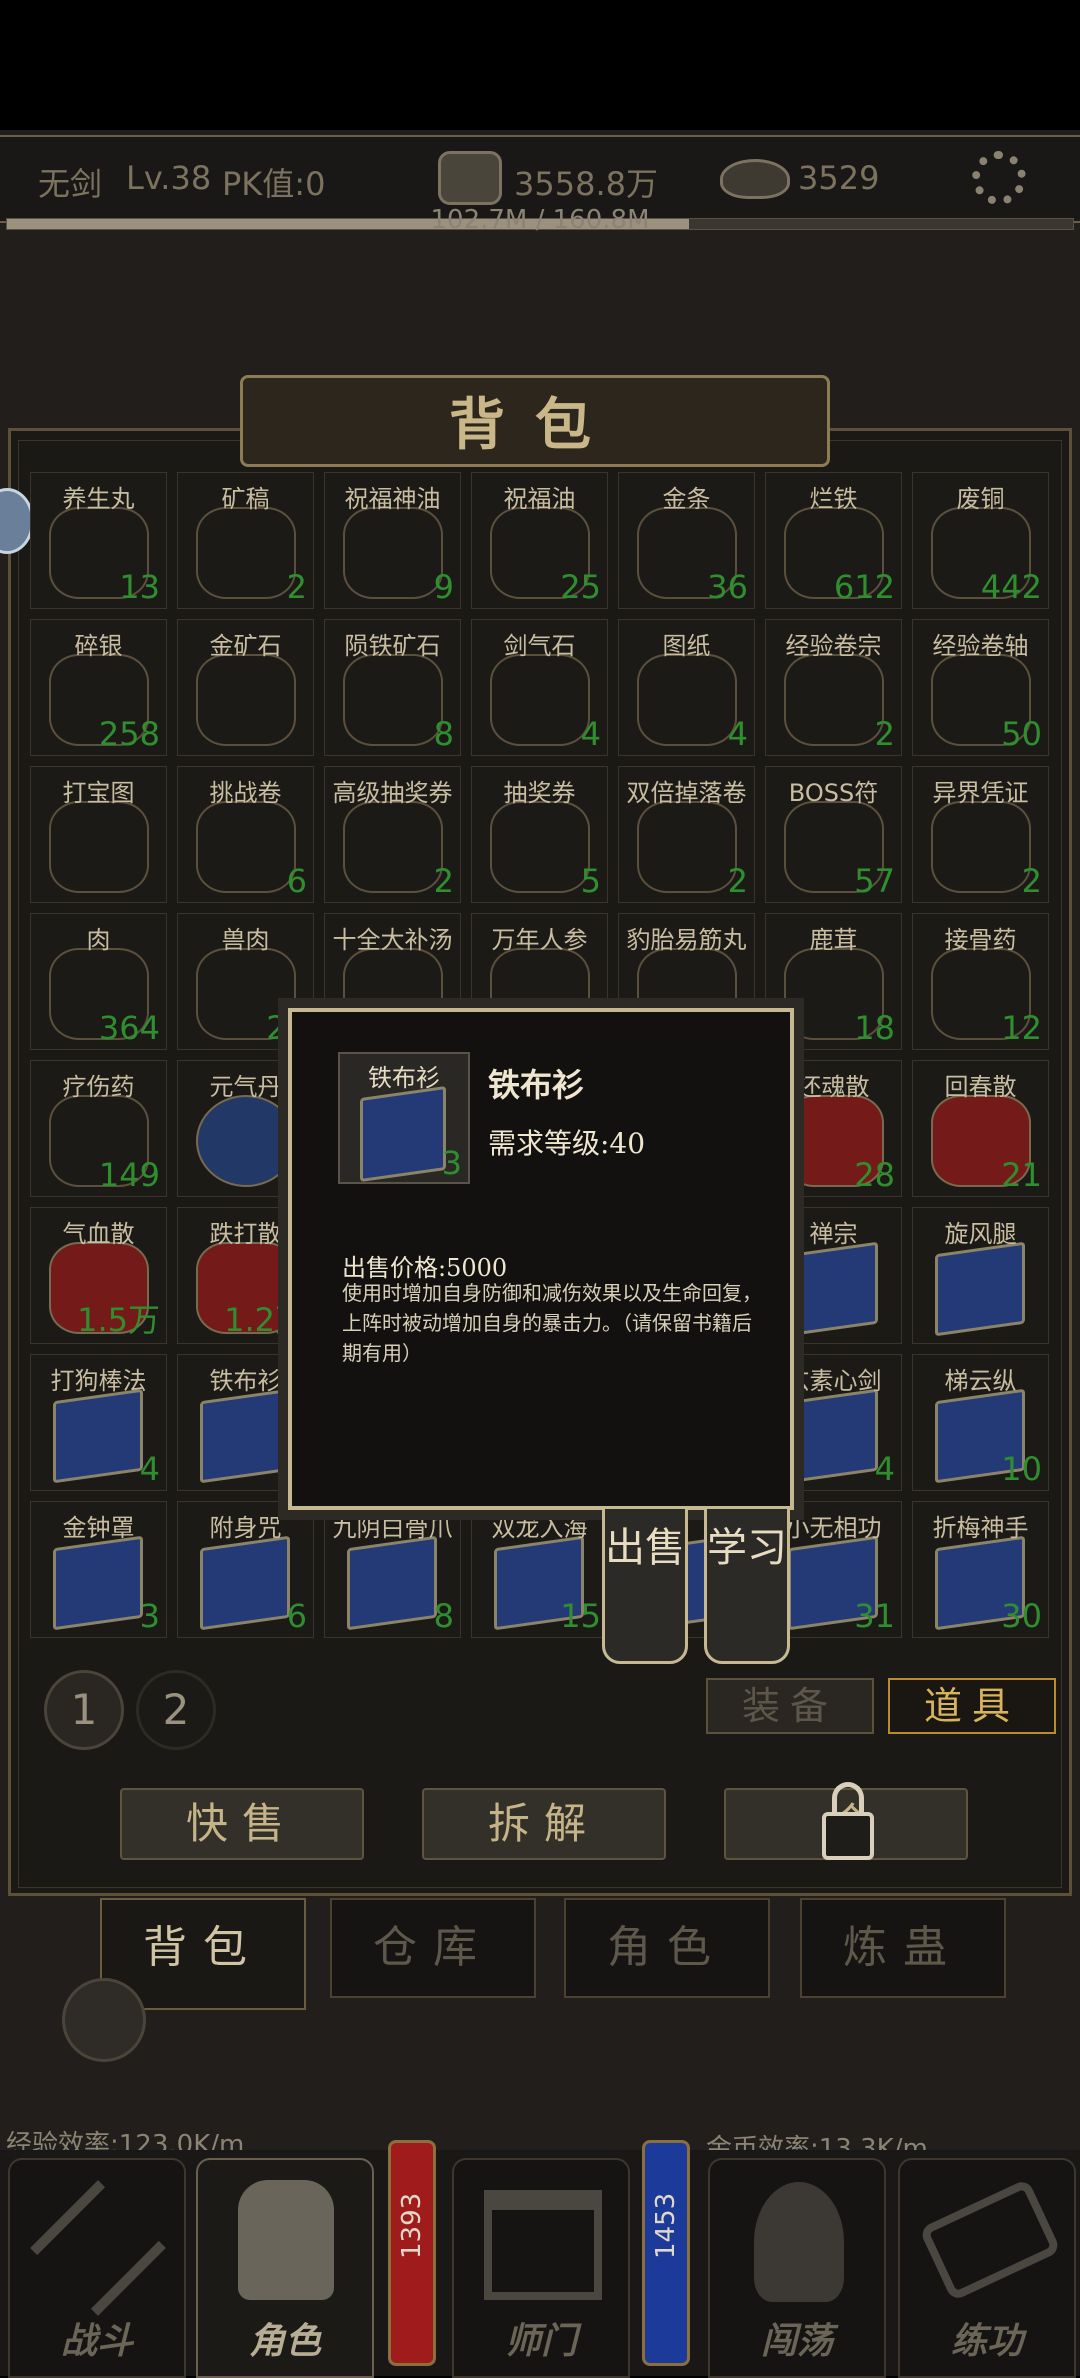 The height and width of the screenshot is (2378, 1080). What do you see at coordinates (98, 1275) in the screenshot?
I see `item-slot: 气血散 1.5万` at bounding box center [98, 1275].